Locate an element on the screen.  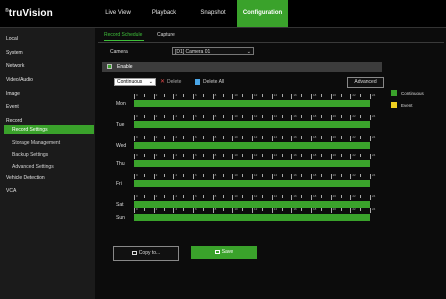
nav-tab-playback: Playback is located at coordinates (164, 13).